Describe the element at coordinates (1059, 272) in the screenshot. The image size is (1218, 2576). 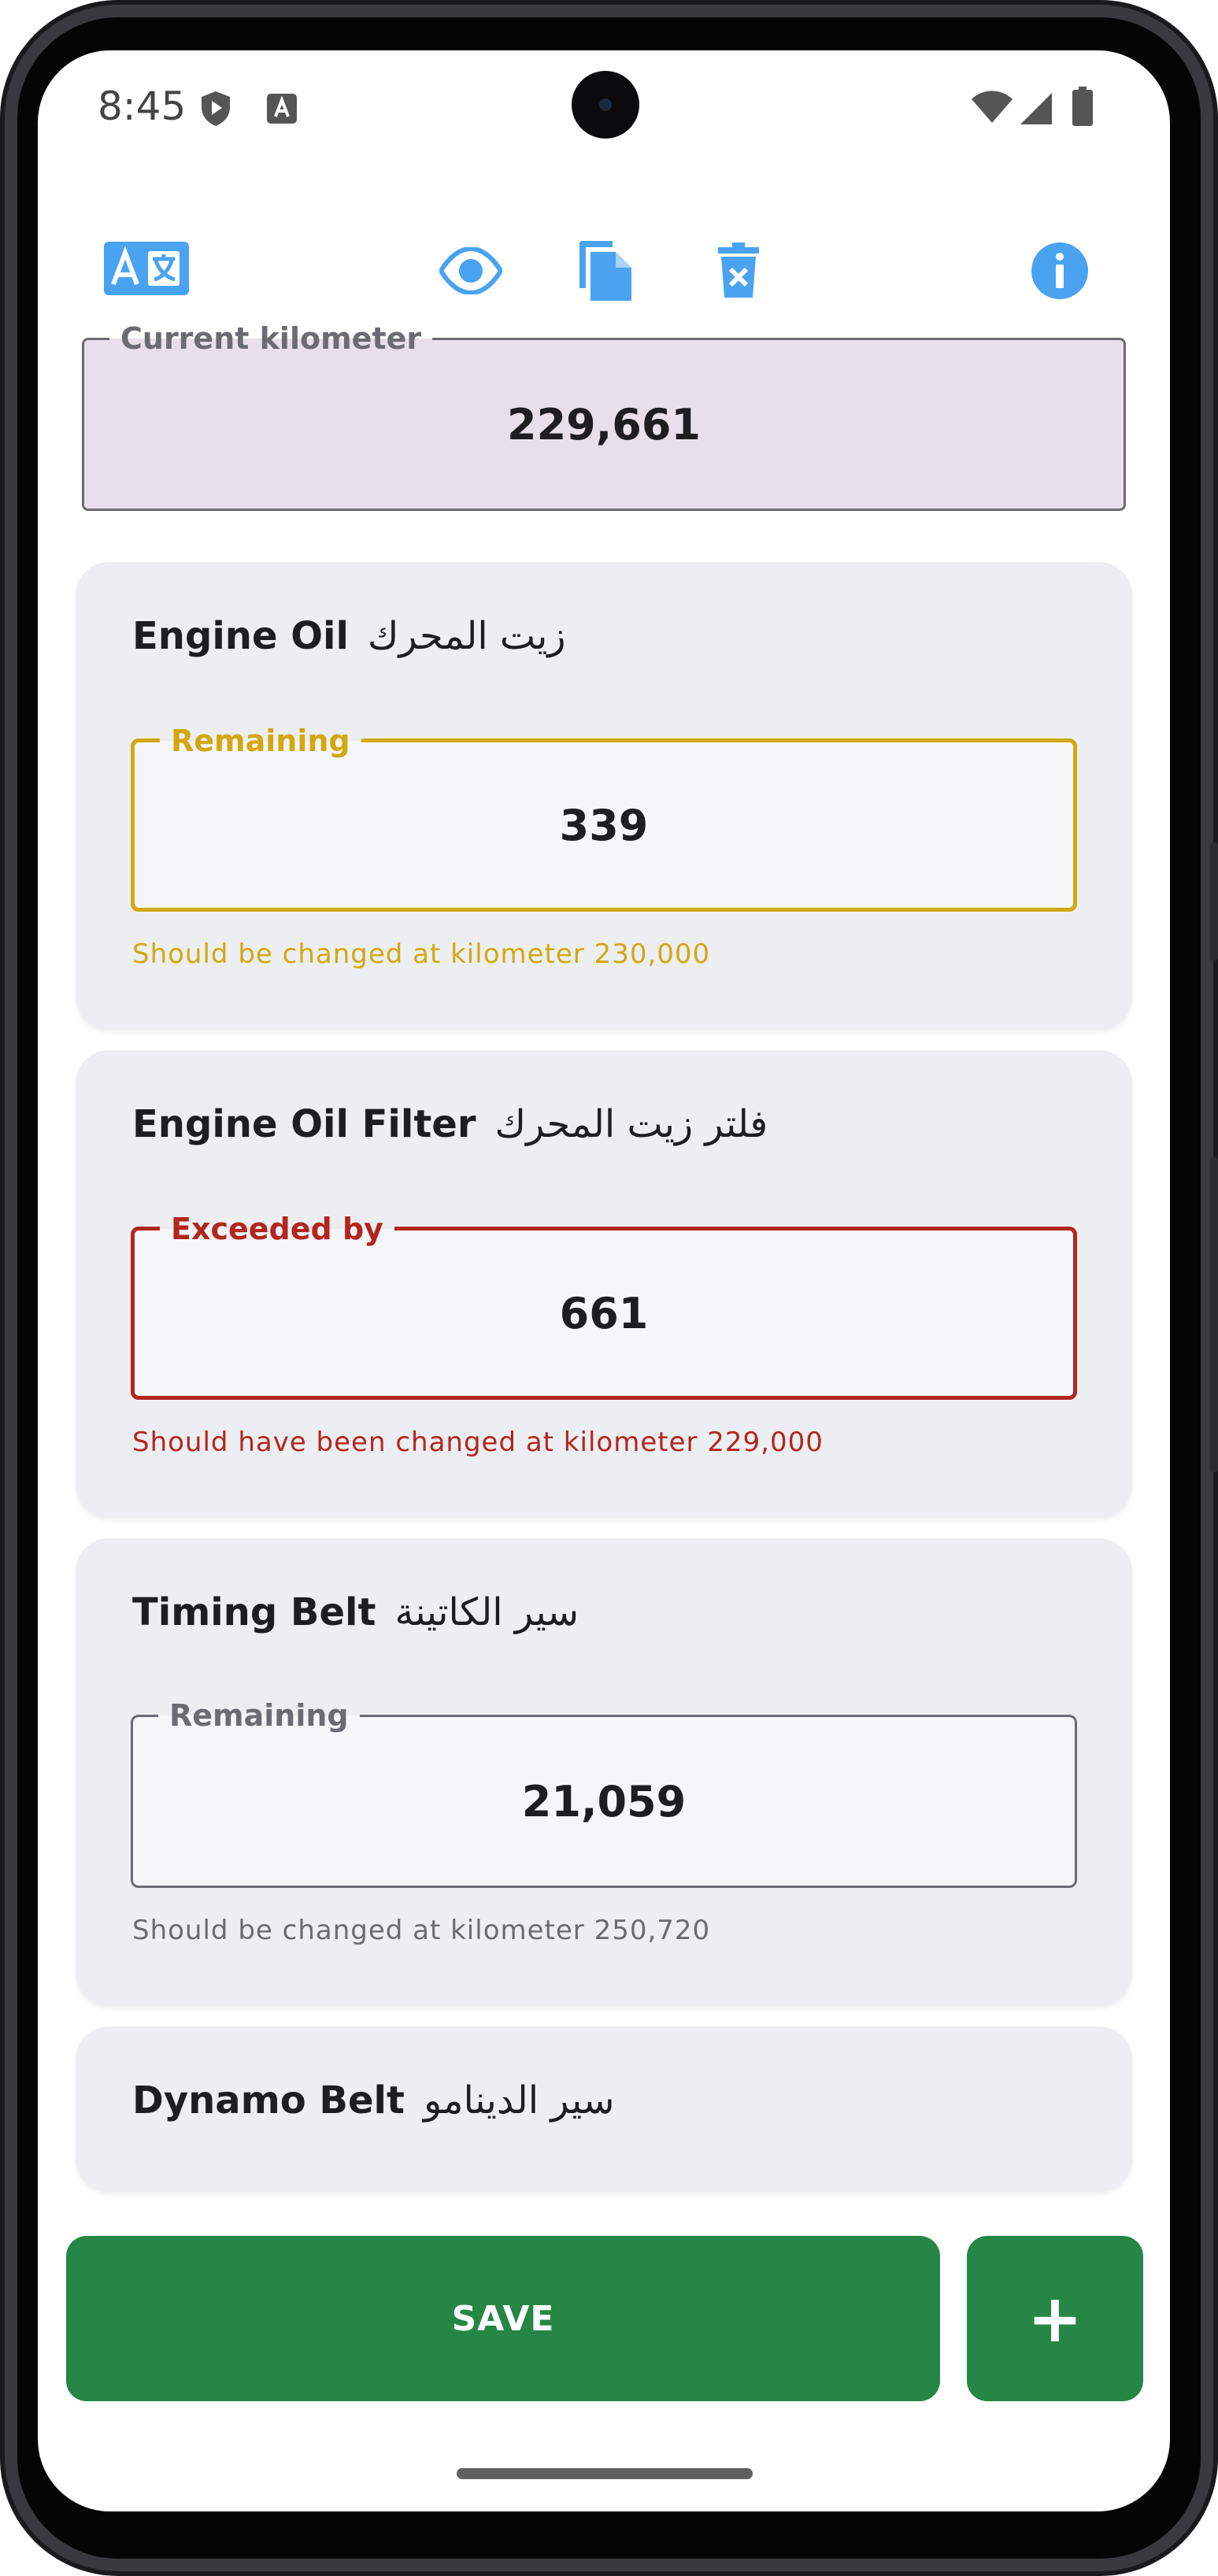
I see `info-icon` at that location.